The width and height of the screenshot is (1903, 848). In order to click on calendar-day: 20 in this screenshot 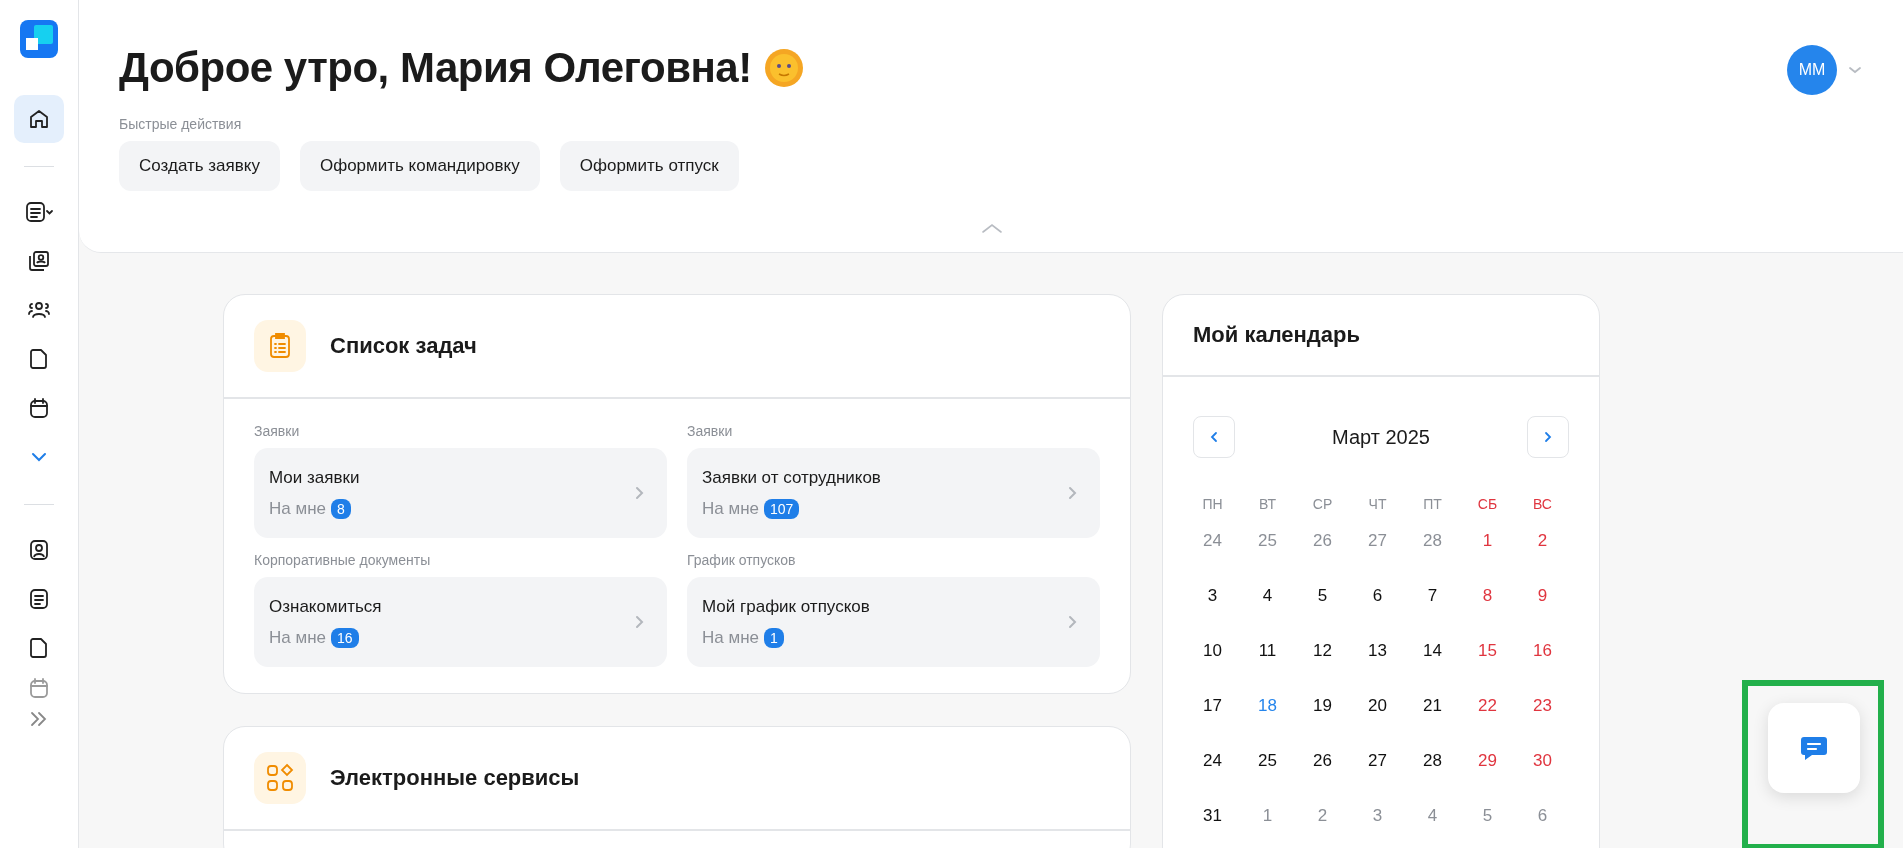, I will do `click(1377, 706)`.